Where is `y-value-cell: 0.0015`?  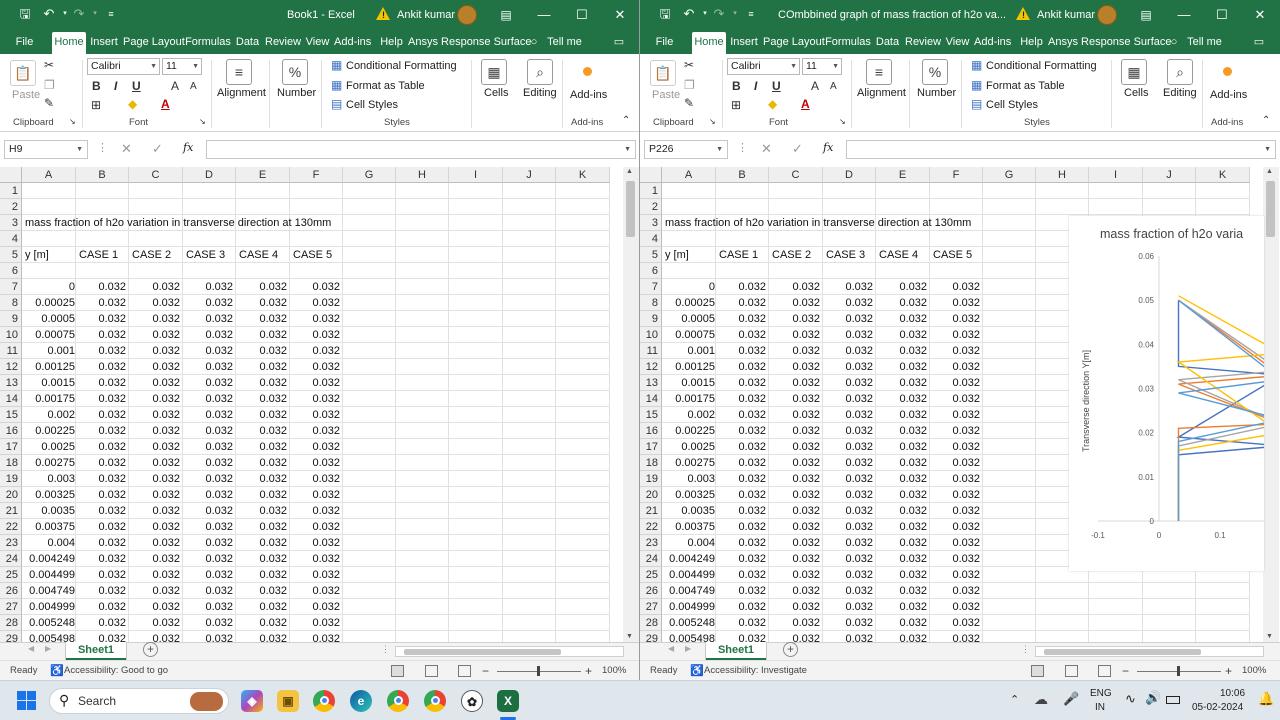
y-value-cell: 0.0015 is located at coordinates (48, 383).